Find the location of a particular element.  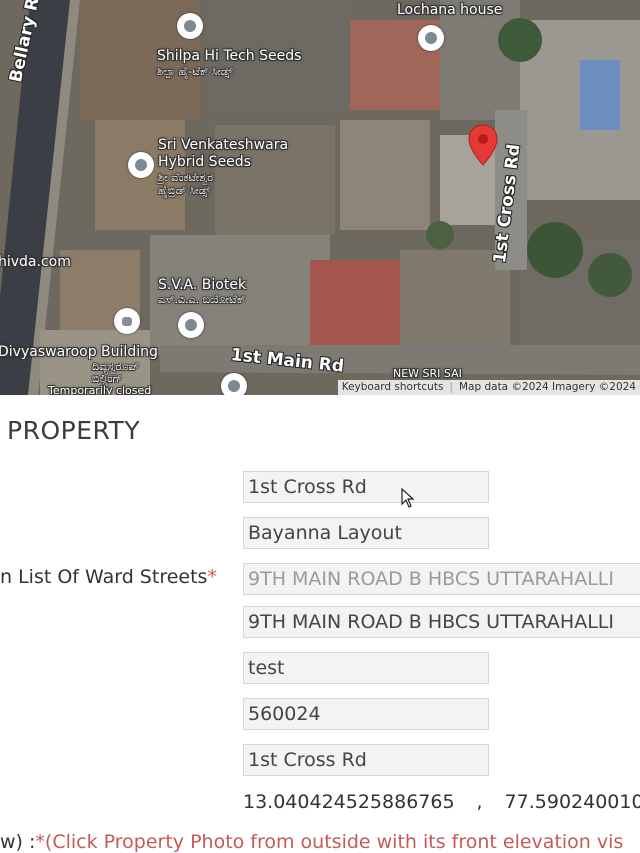

longitude-value: 77.5902400102 is located at coordinates (572, 802).